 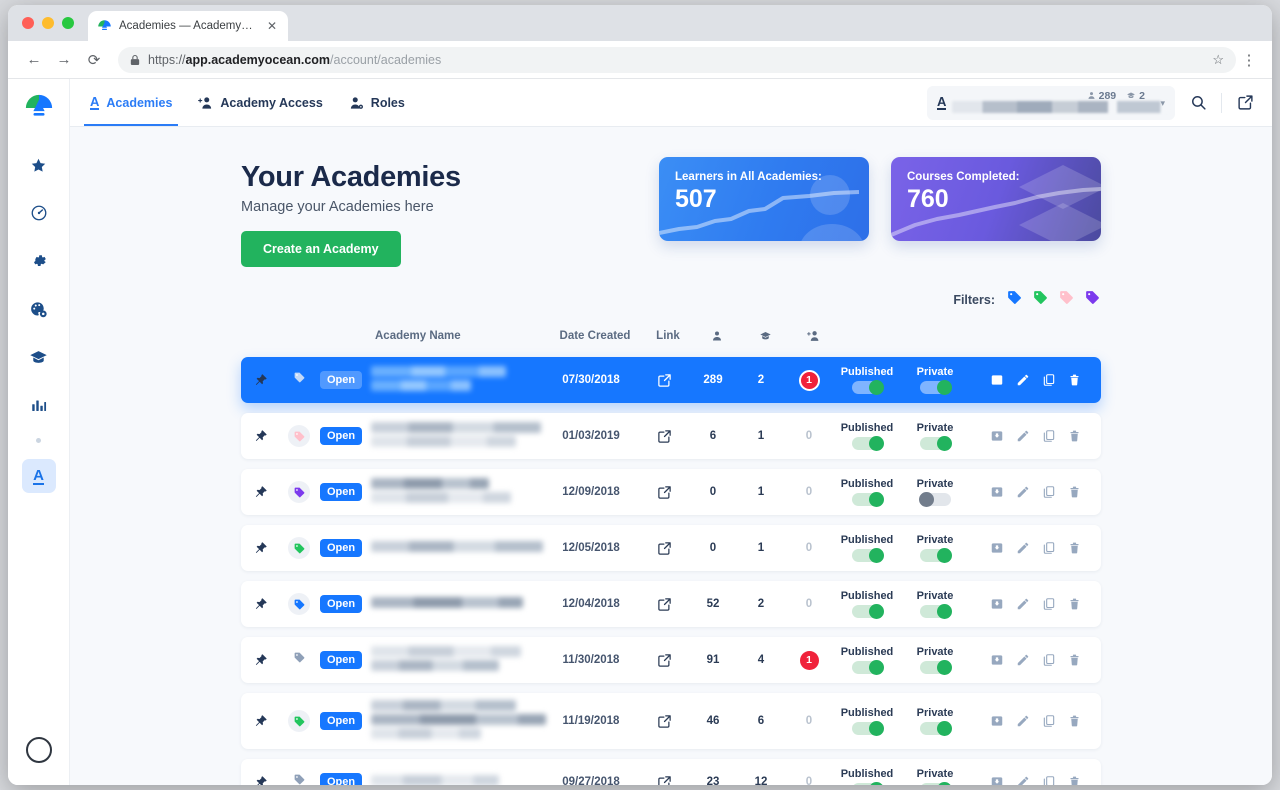 What do you see at coordinates (39, 405) in the screenshot?
I see `sidebar-item-analytics` at bounding box center [39, 405].